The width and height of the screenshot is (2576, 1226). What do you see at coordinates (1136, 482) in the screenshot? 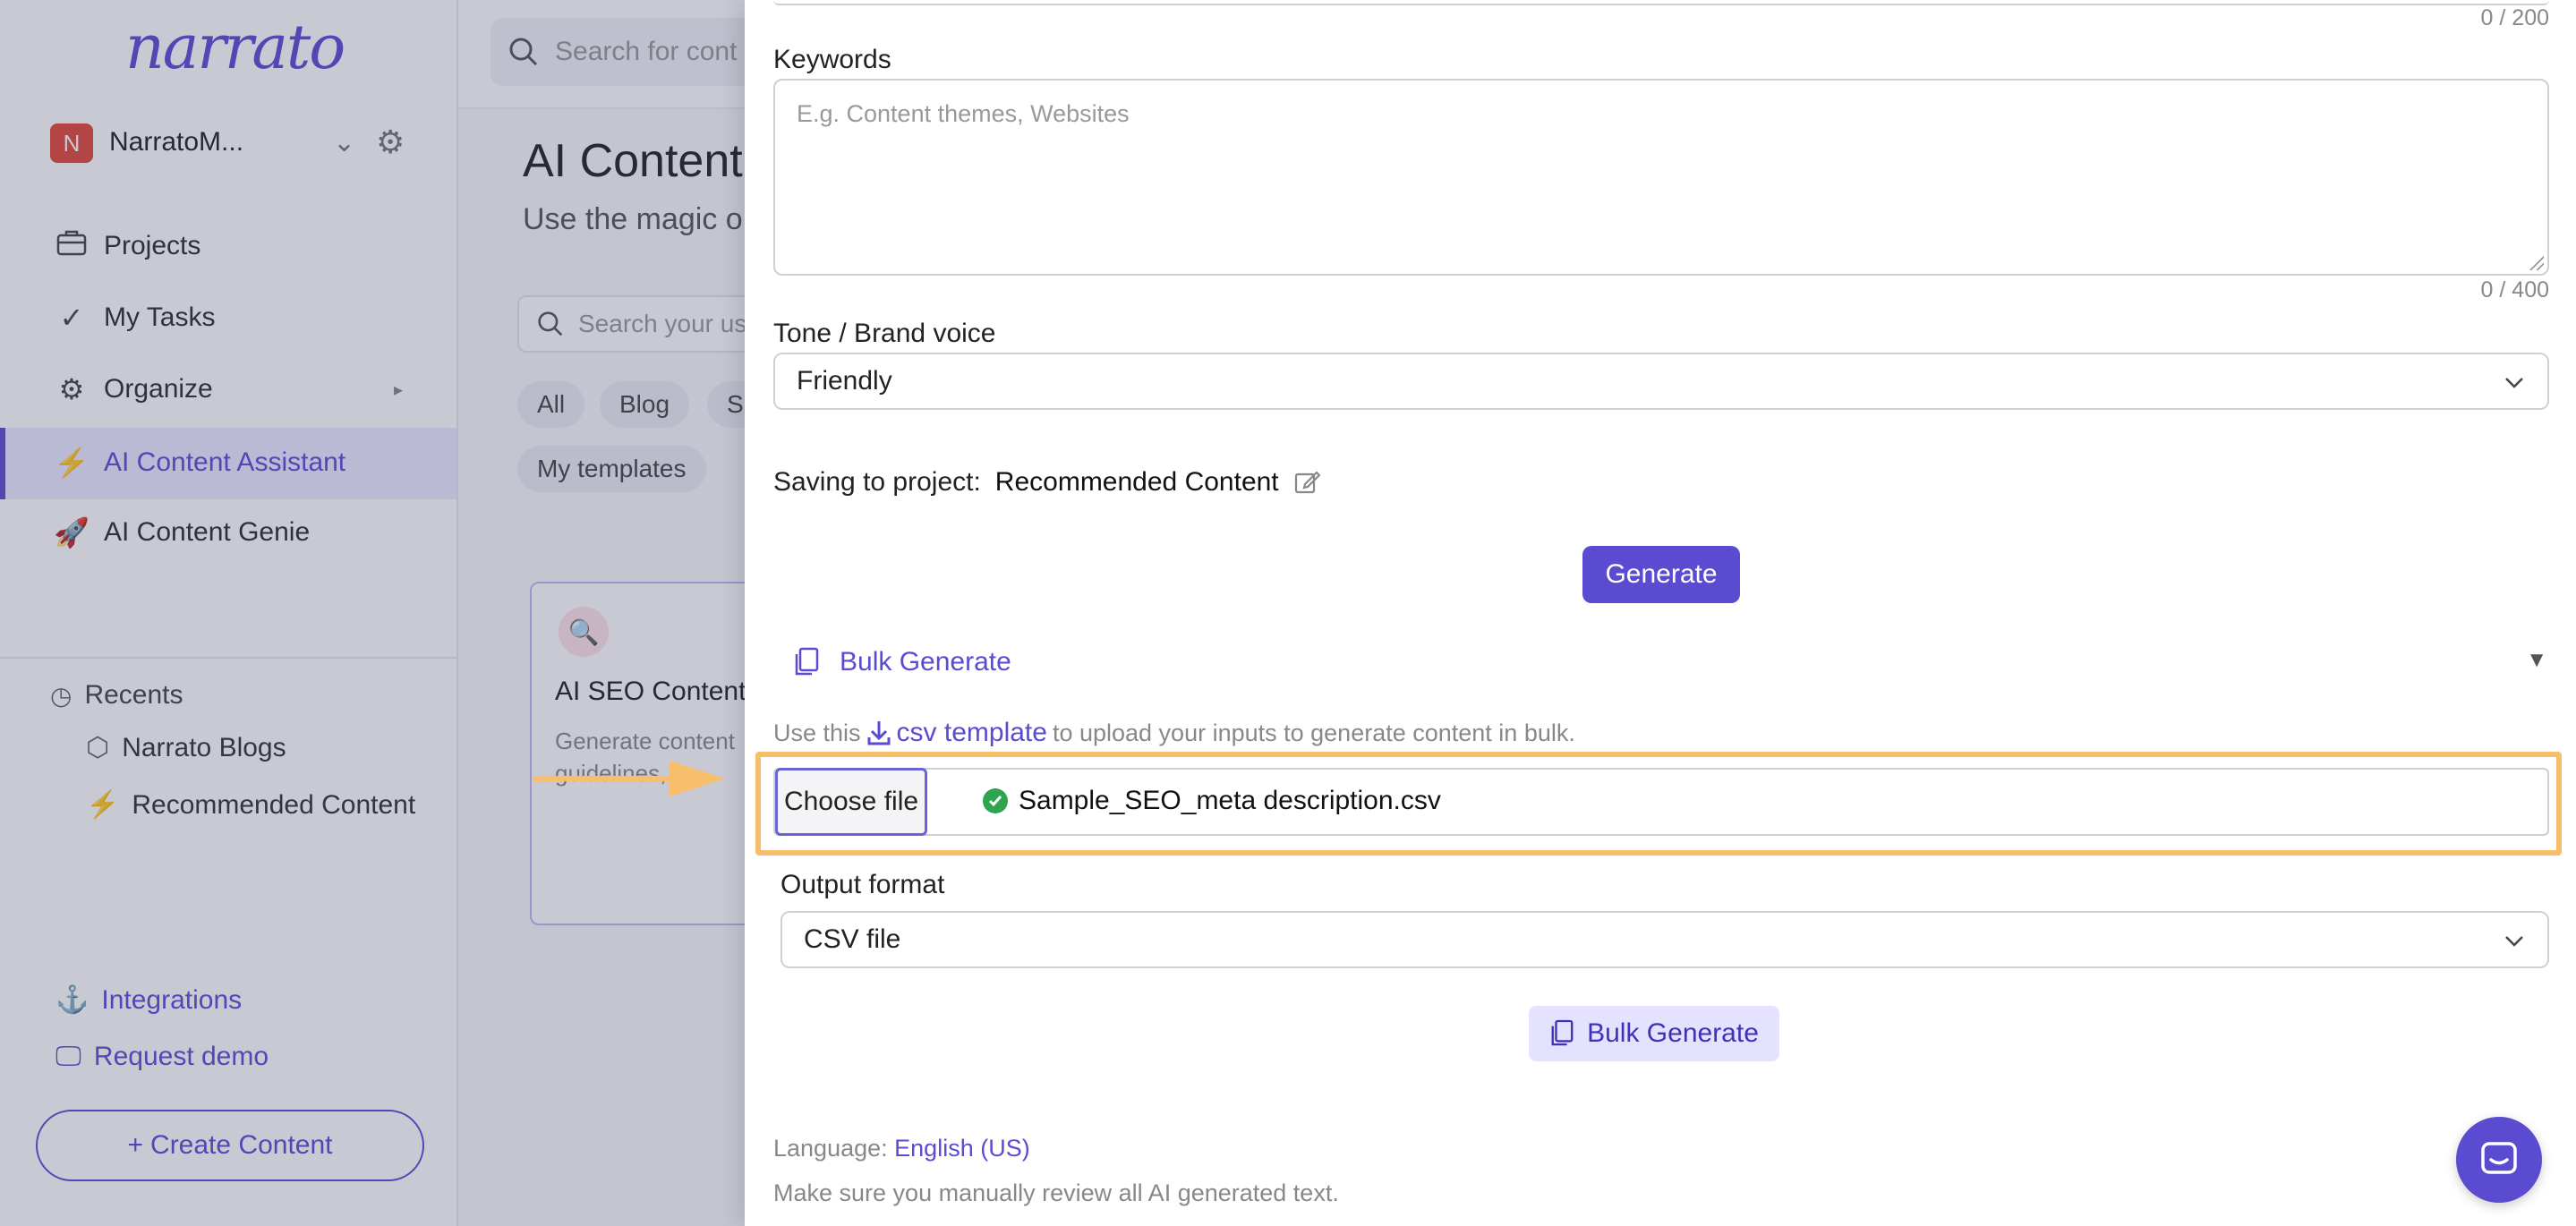
I see `saving-project-name: Recommended Content` at bounding box center [1136, 482].